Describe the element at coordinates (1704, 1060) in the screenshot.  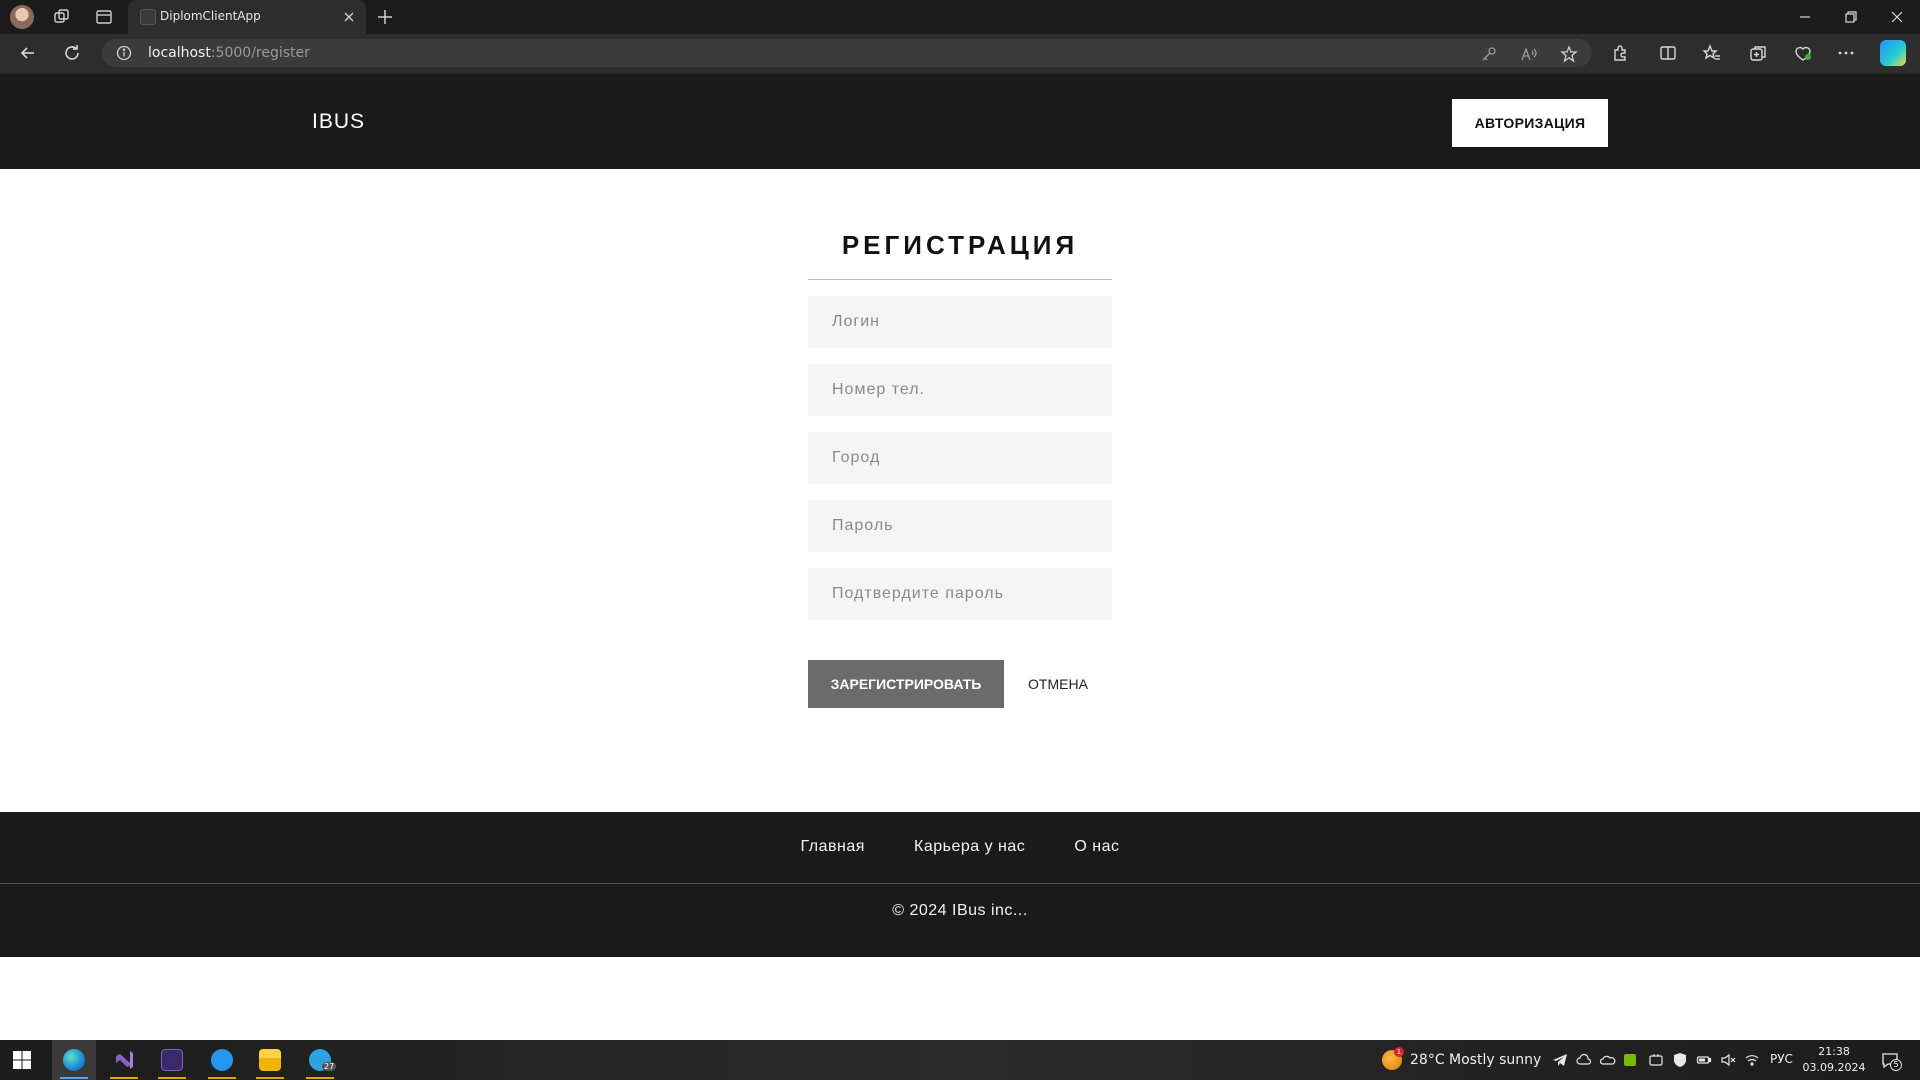
I see `battery-icon` at that location.